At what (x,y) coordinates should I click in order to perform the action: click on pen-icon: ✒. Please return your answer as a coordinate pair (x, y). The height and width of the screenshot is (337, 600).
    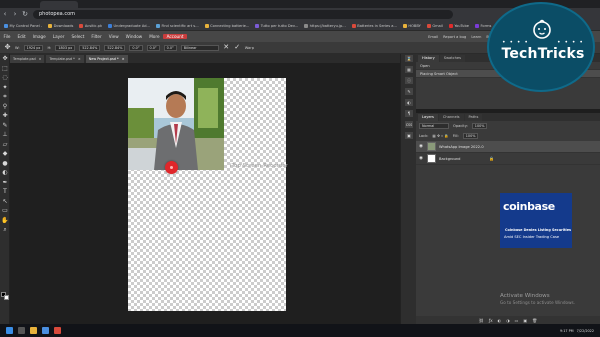
    Looking at the image, I should click on (5, 183).